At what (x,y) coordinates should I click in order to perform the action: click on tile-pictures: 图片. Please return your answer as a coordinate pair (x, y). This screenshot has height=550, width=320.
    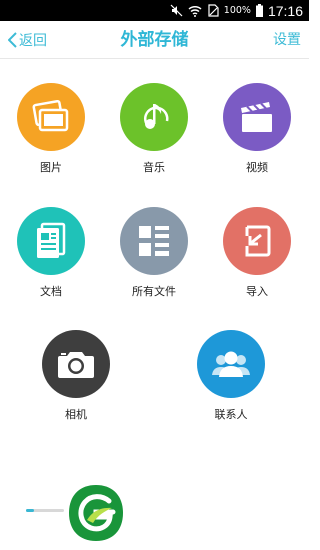
    Looking at the image, I should click on (51, 129).